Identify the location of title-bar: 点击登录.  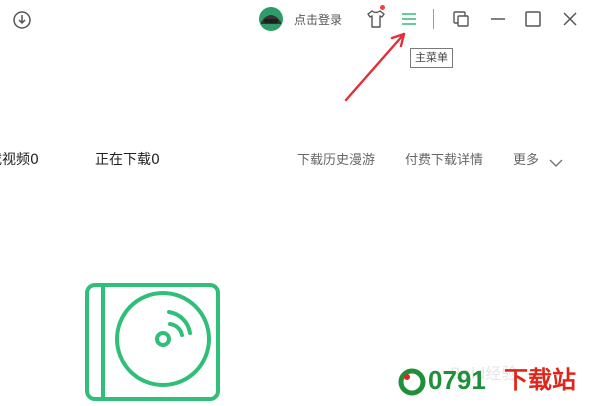
(296, 20).